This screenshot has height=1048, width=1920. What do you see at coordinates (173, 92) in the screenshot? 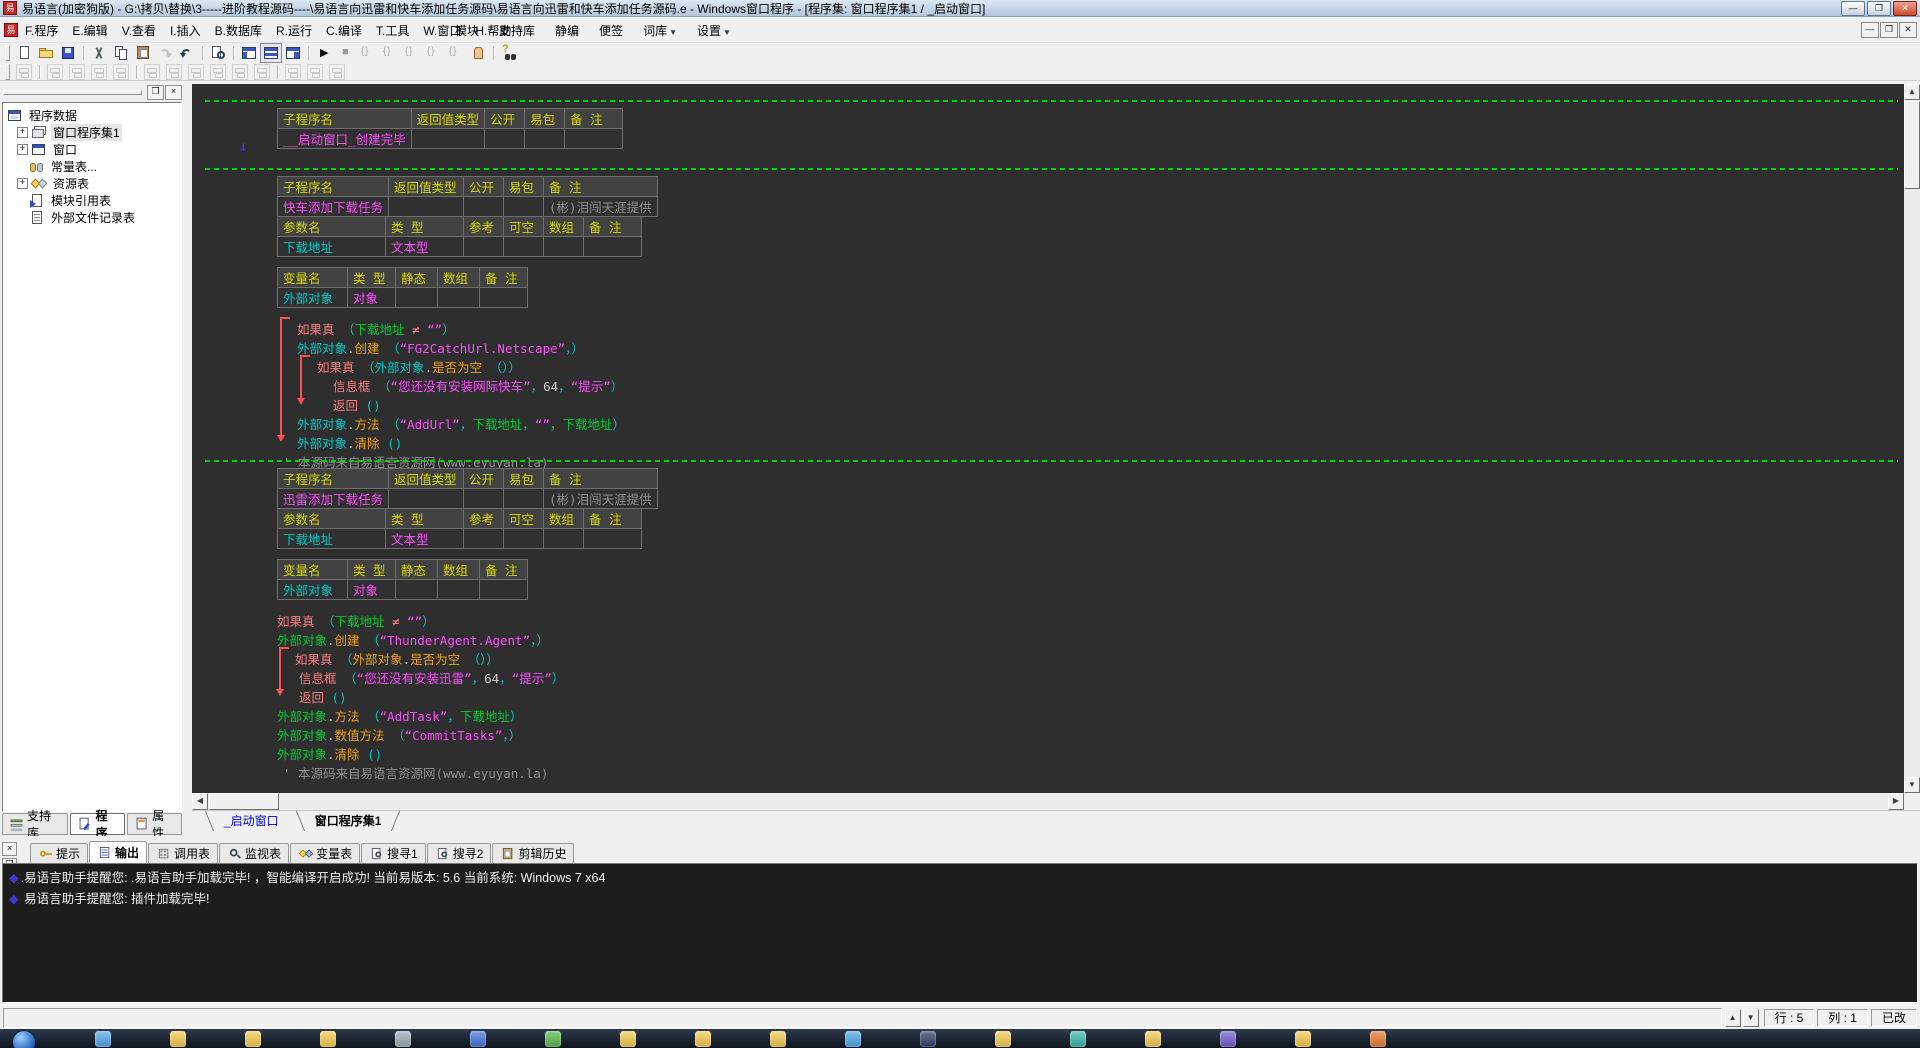
I see `panel-close-button: ×` at bounding box center [173, 92].